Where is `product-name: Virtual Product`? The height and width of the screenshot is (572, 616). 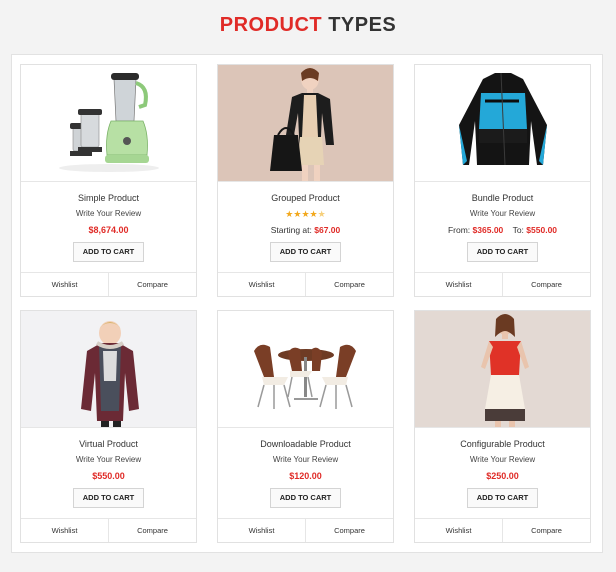
product-name: Virtual Product is located at coordinates (108, 444).